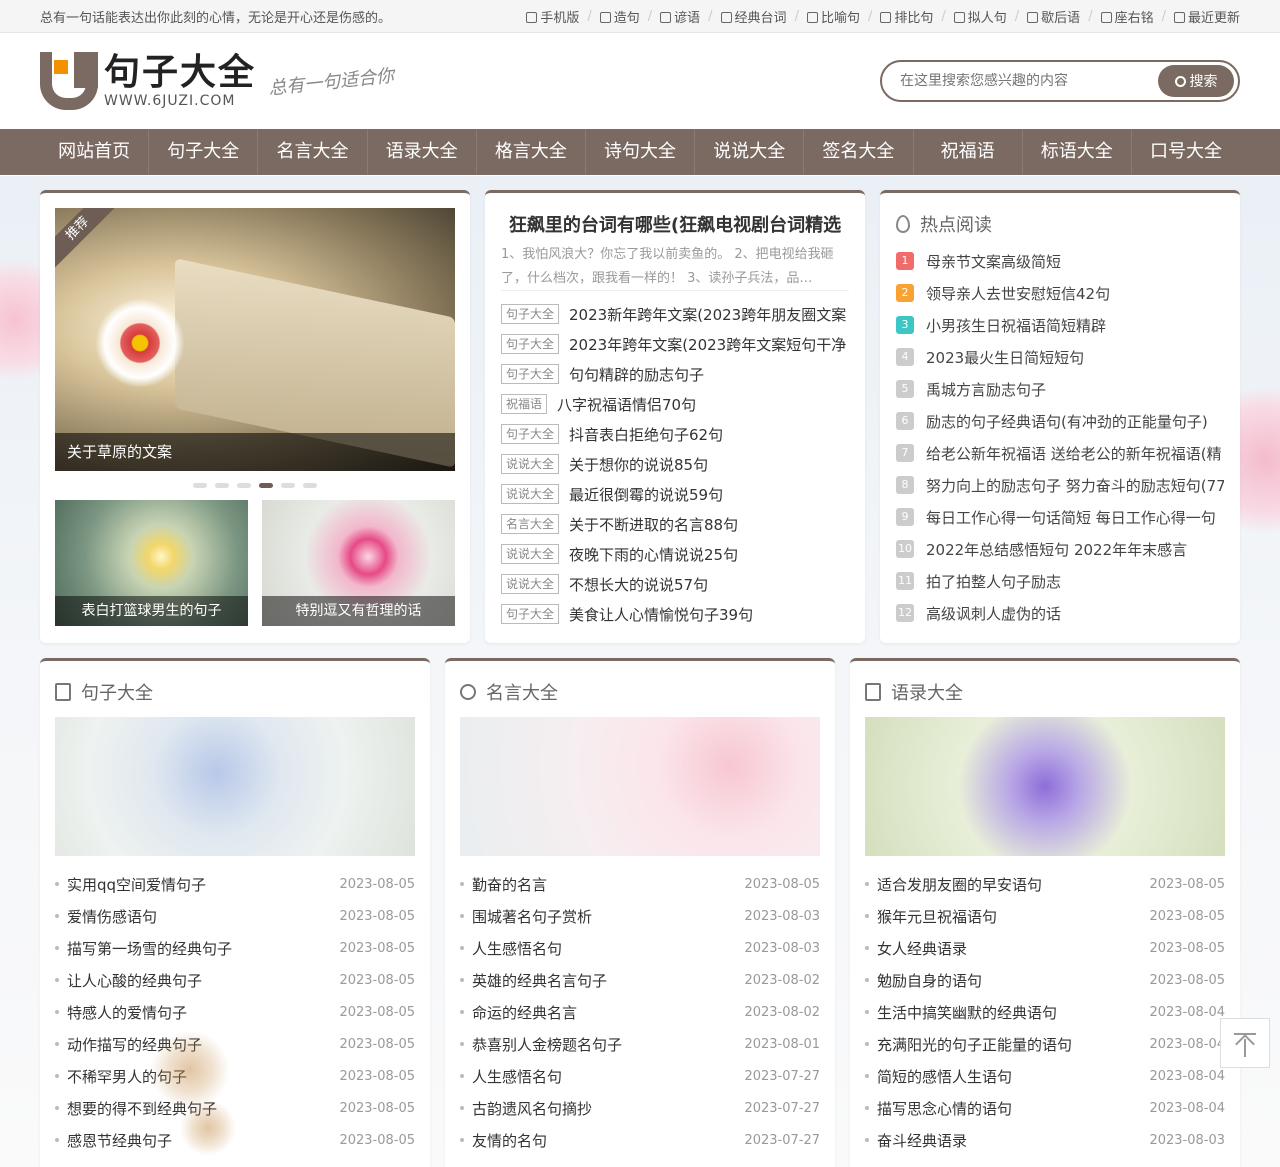  What do you see at coordinates (235, 1044) in the screenshot?
I see `list-item: 动作描写的经典句子 2023-08-05` at bounding box center [235, 1044].